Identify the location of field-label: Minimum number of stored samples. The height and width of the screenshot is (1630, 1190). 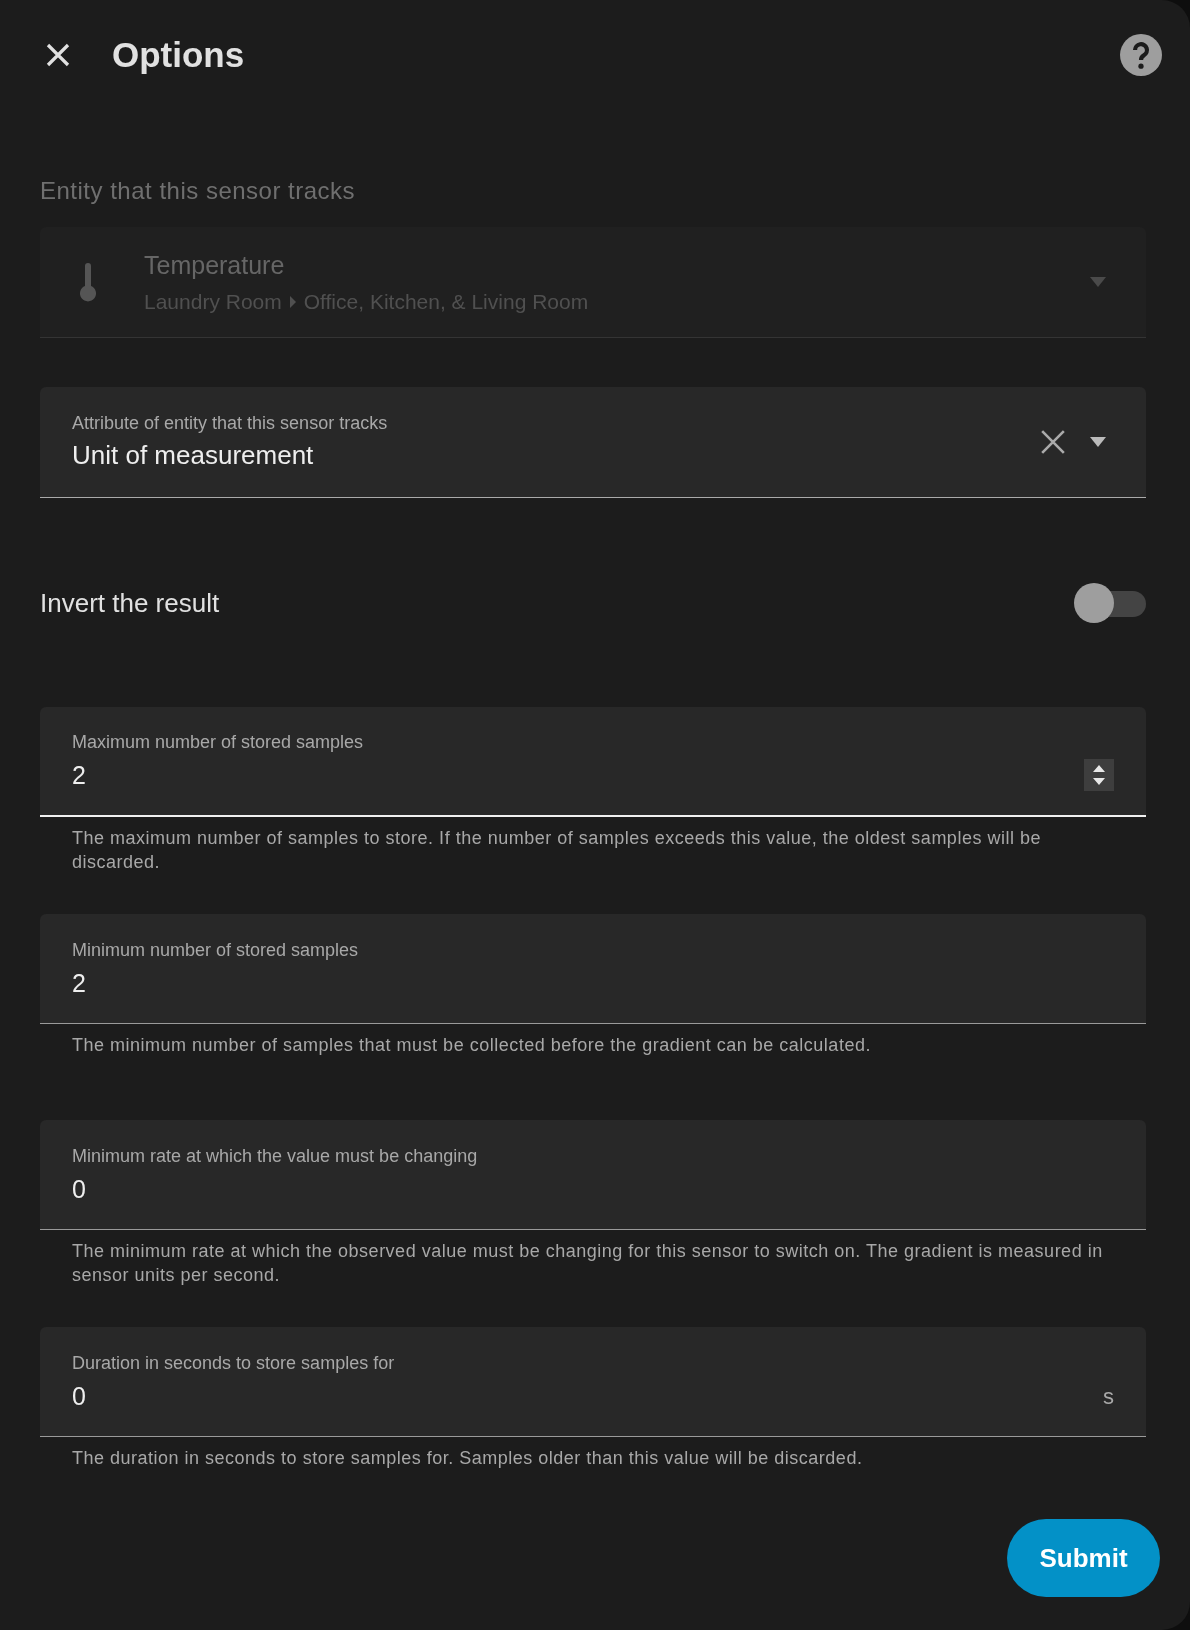
(216, 950).